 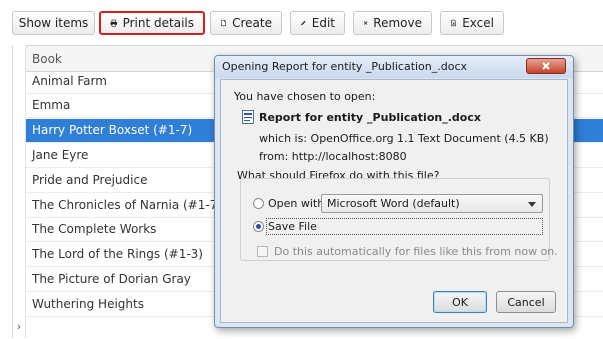 I want to click on edit-button: Edit, so click(x=317, y=23).